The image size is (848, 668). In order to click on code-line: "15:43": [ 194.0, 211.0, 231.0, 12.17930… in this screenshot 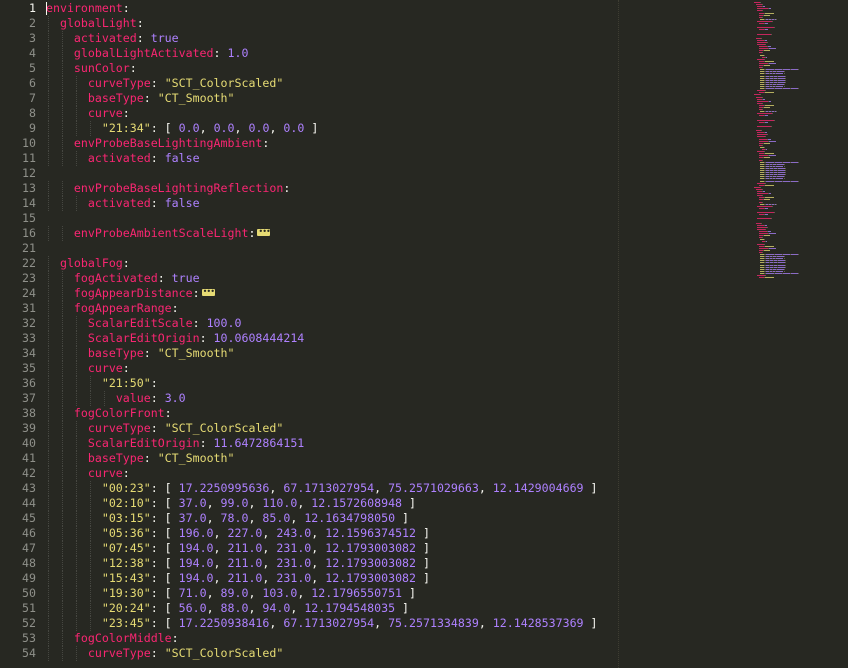, I will do `click(238, 578)`.